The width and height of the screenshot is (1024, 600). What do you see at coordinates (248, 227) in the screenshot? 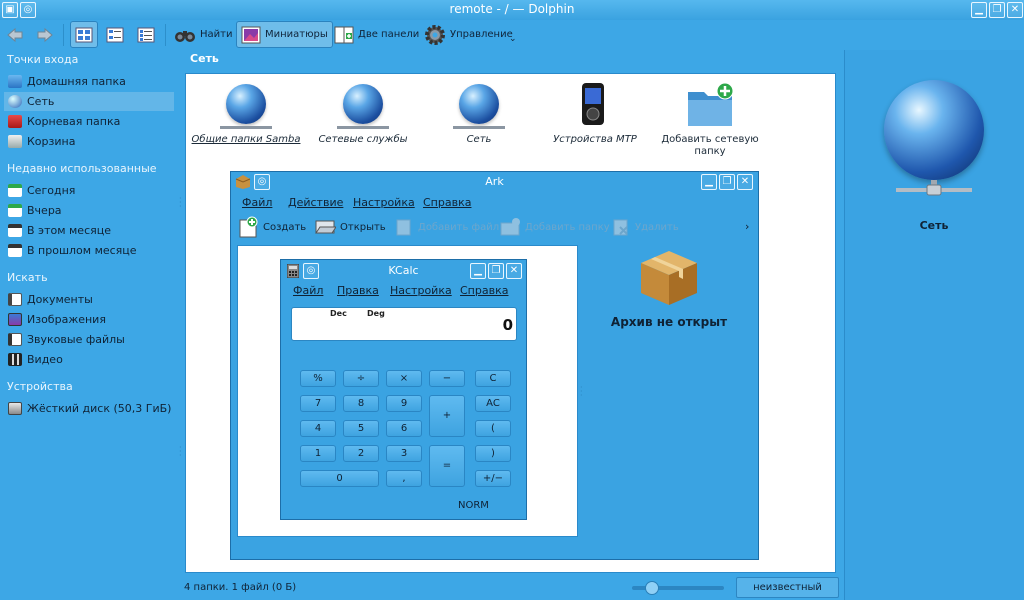
I see `new-archive-icon` at bounding box center [248, 227].